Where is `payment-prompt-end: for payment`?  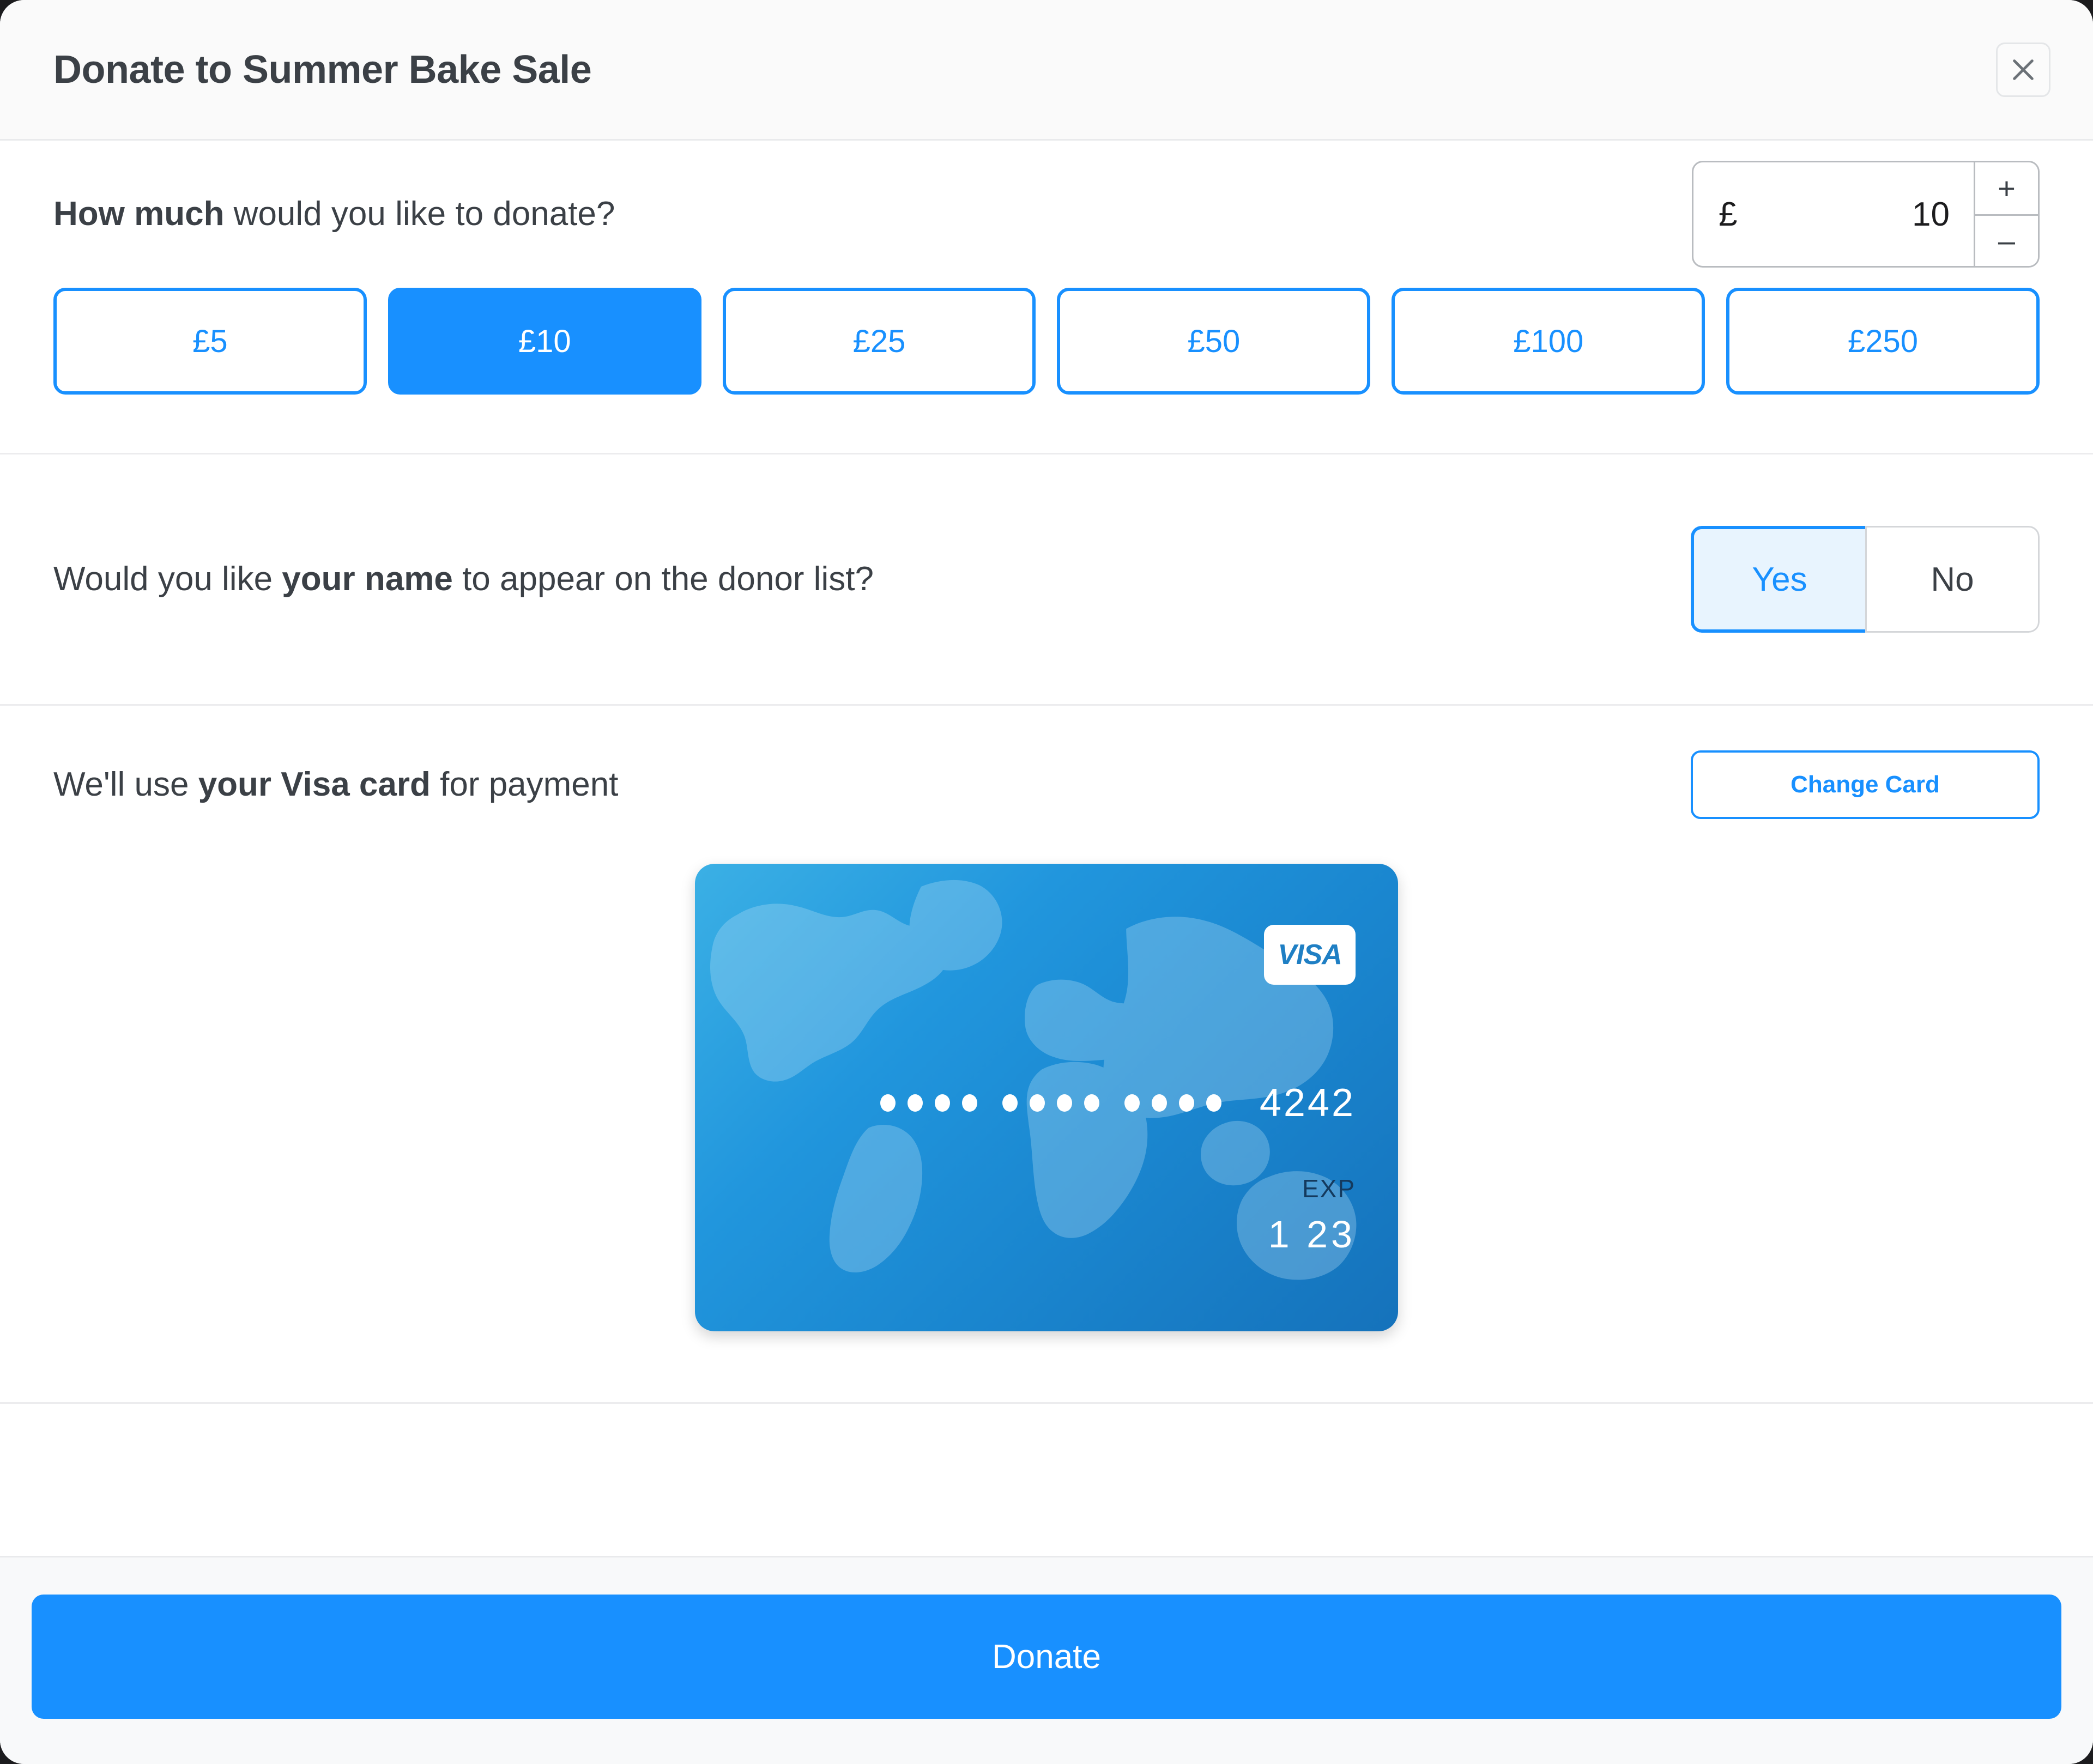 payment-prompt-end: for payment is located at coordinates (524, 785).